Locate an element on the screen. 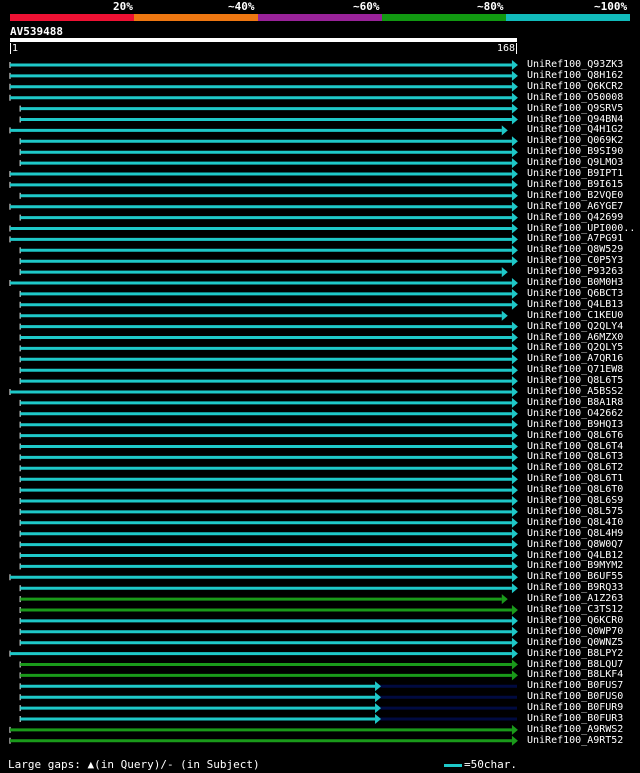 The image size is (640, 773). hit-label: UniRef100_B0FUR3 is located at coordinates (575, 718).